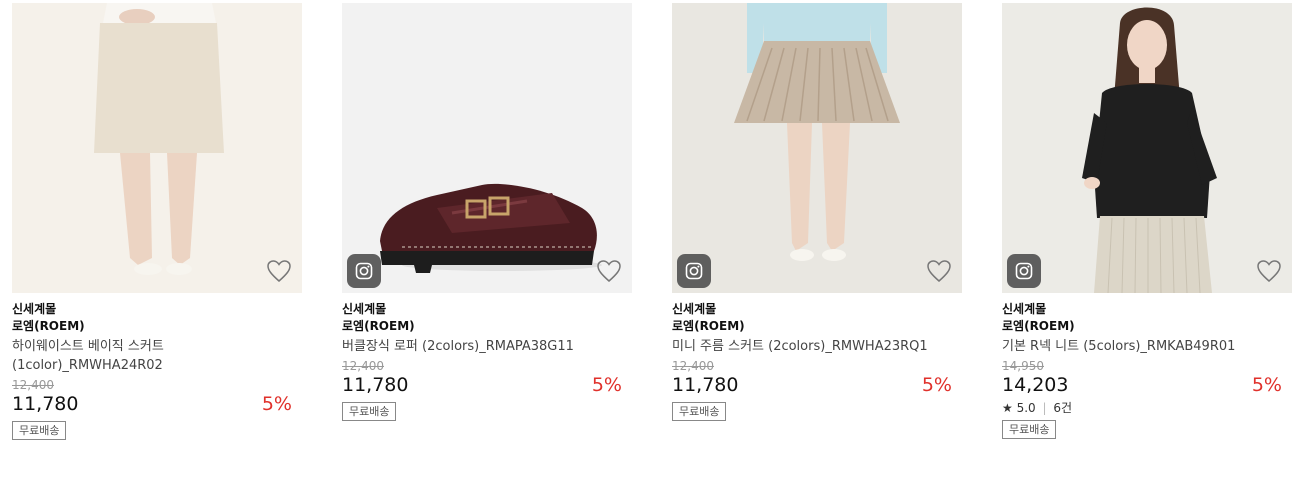 The image size is (1307, 485). I want to click on sale-price: 14,203, so click(1035, 385).